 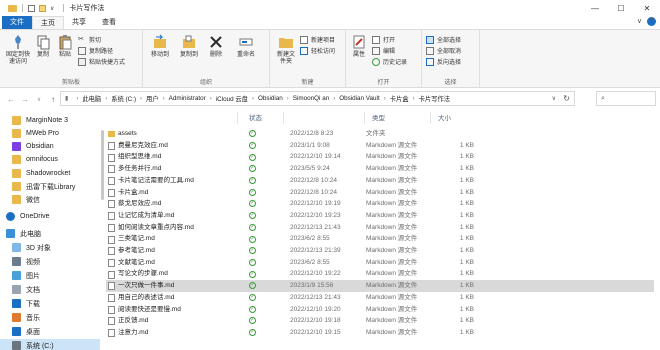 I want to click on nav-item: 文档, so click(x=50, y=289).